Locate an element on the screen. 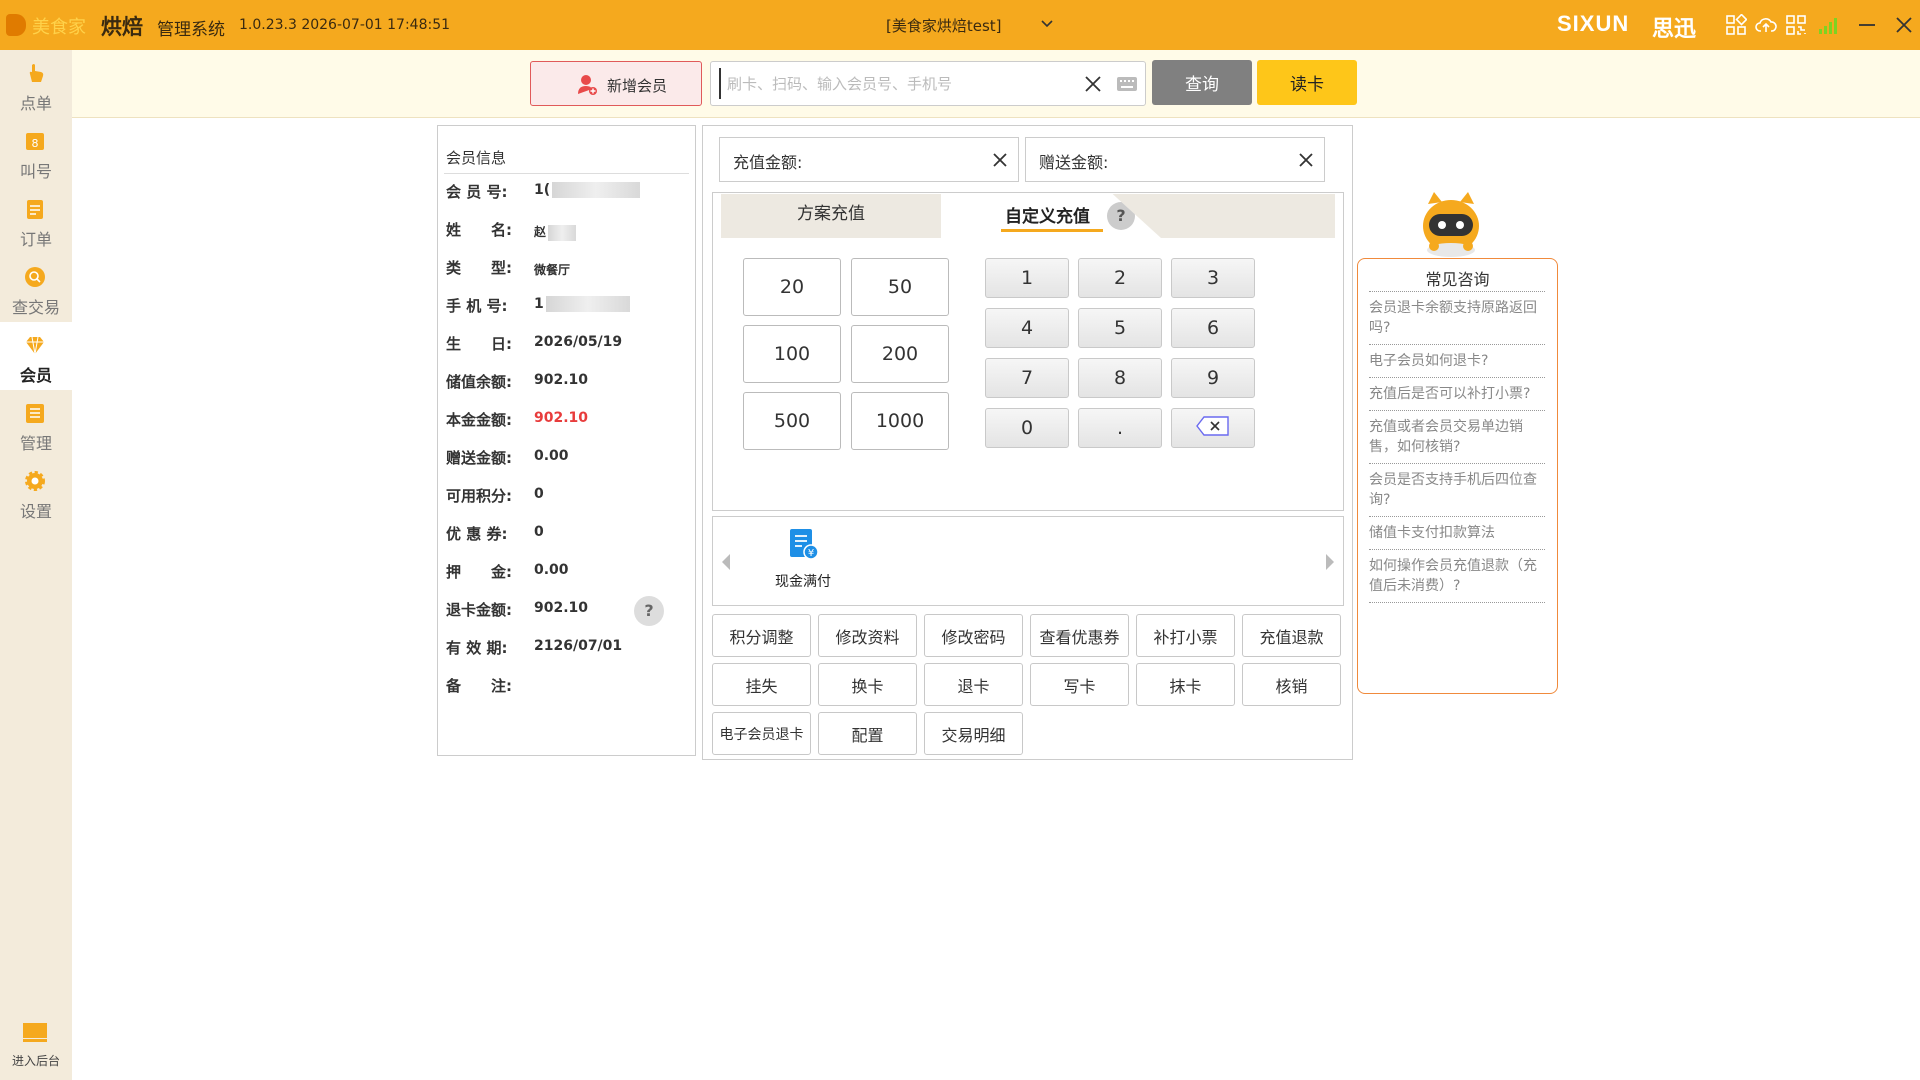  tab-custom-recharge: 自定义充值 ? is located at coordinates (1051, 216).